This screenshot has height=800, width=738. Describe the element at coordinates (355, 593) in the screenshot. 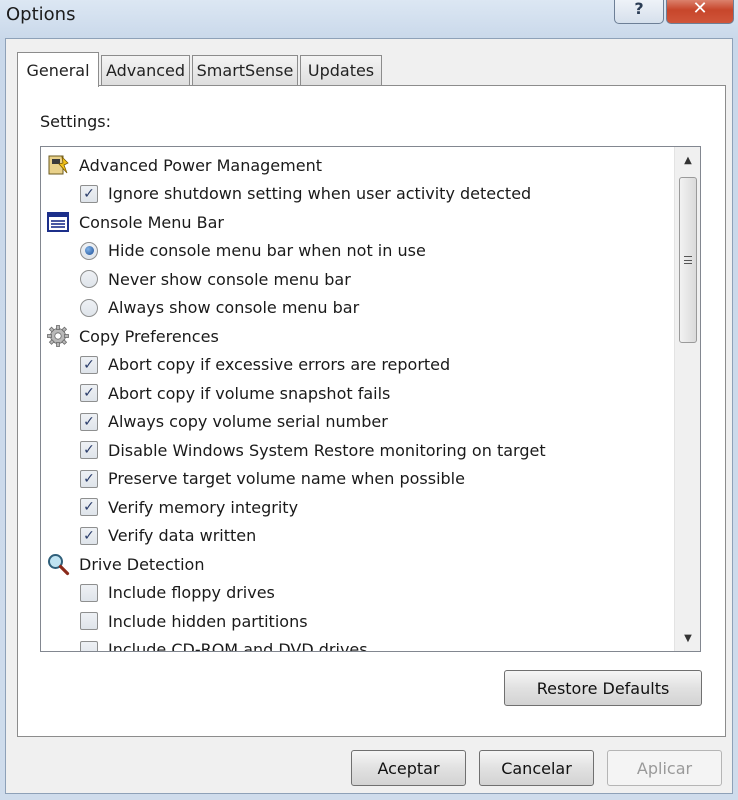

I see `checkbox-option: Include floppy drives` at that location.